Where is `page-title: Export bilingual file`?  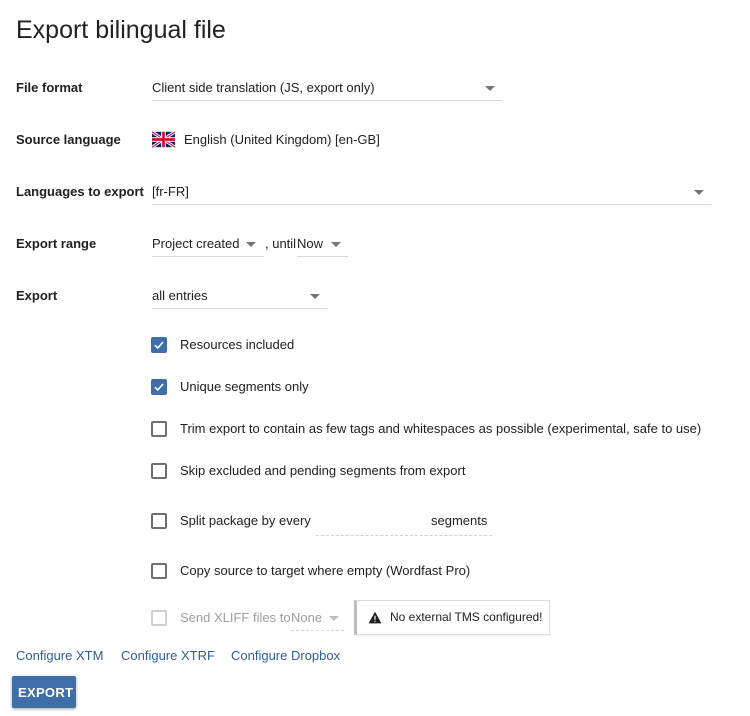 page-title: Export bilingual file is located at coordinates (121, 30).